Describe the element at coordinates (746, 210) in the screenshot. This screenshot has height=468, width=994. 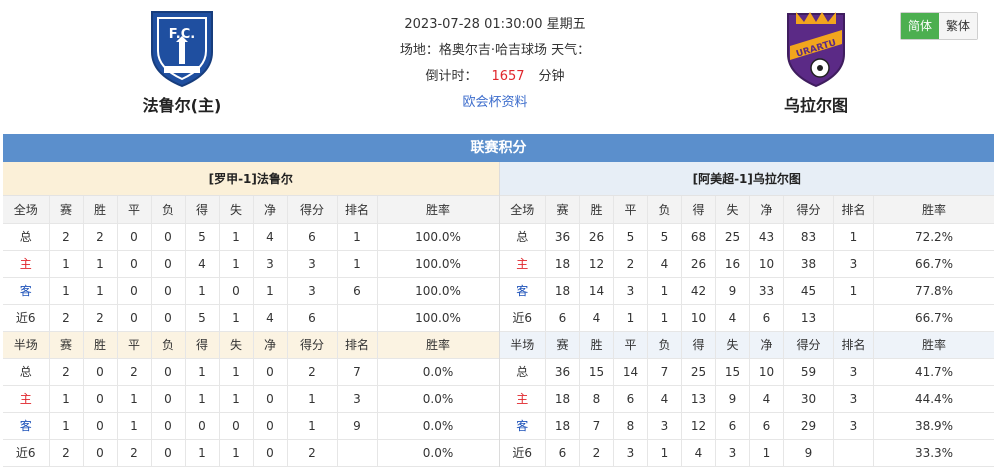
I see `table-header-row: 全场赛胜平负得失净得分 排名 胜率` at that location.